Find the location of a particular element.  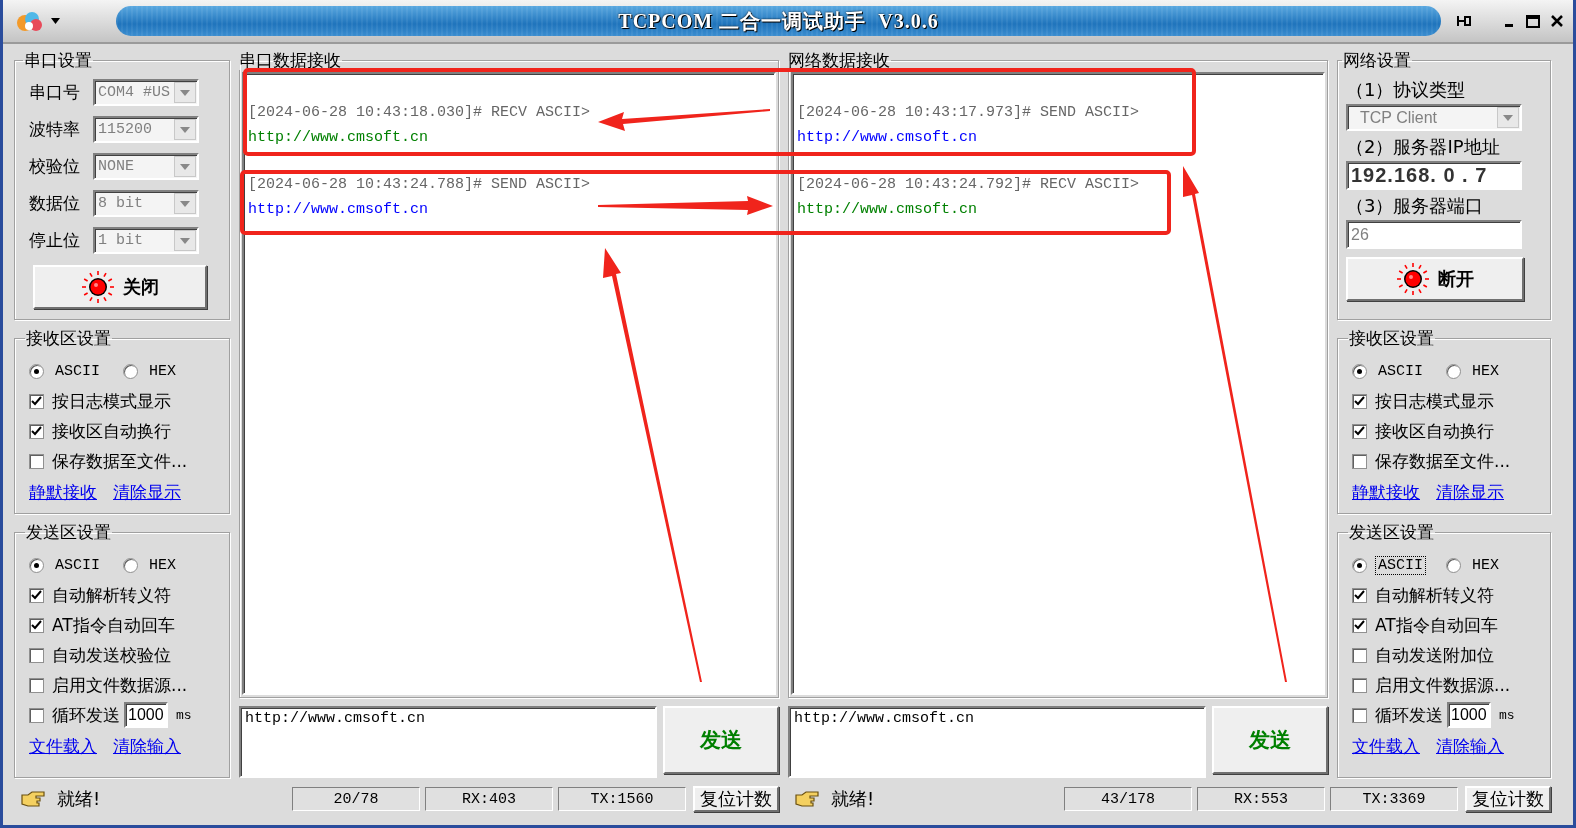

field-label: （2）服务器IP地址 is located at coordinates (1423, 147).